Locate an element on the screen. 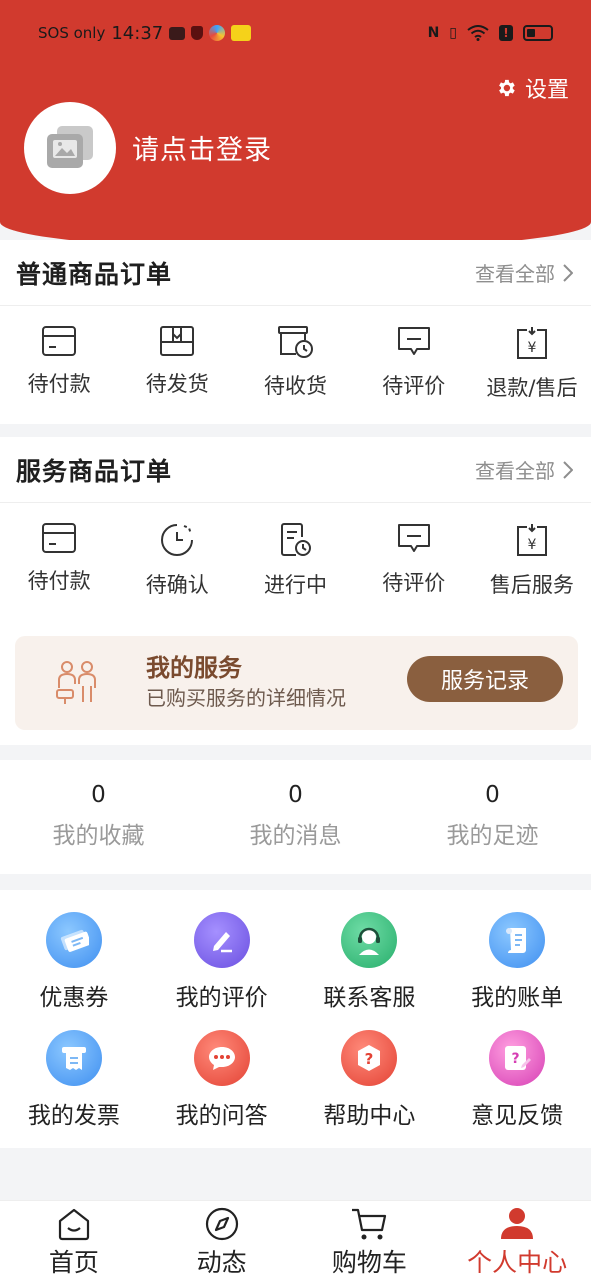 The height and width of the screenshot is (1280, 591). service-people-icon is located at coordinates (76, 682).